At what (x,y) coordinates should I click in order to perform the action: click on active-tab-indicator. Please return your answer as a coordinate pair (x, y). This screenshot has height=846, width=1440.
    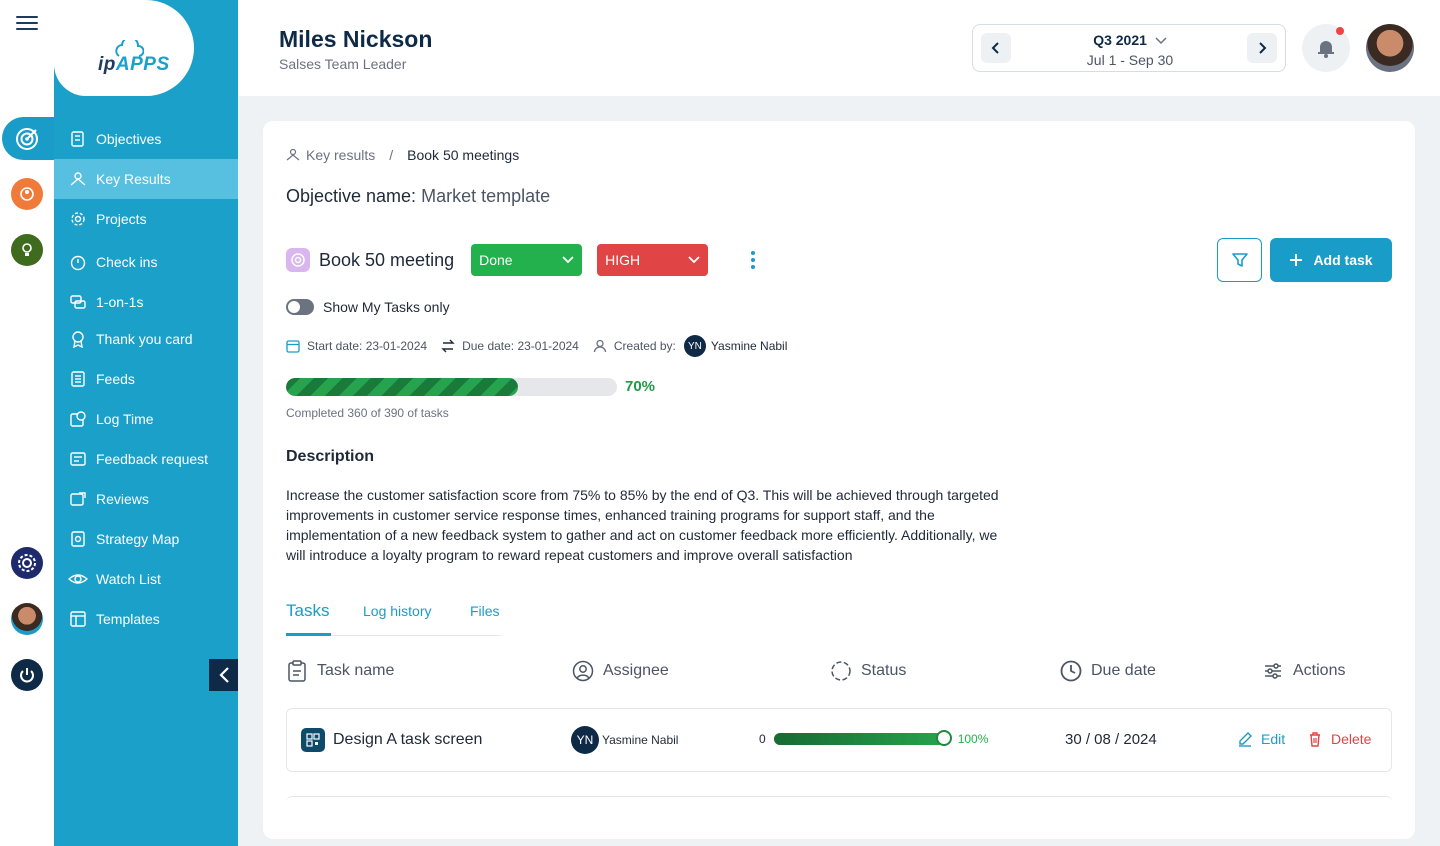
    Looking at the image, I should click on (308, 634).